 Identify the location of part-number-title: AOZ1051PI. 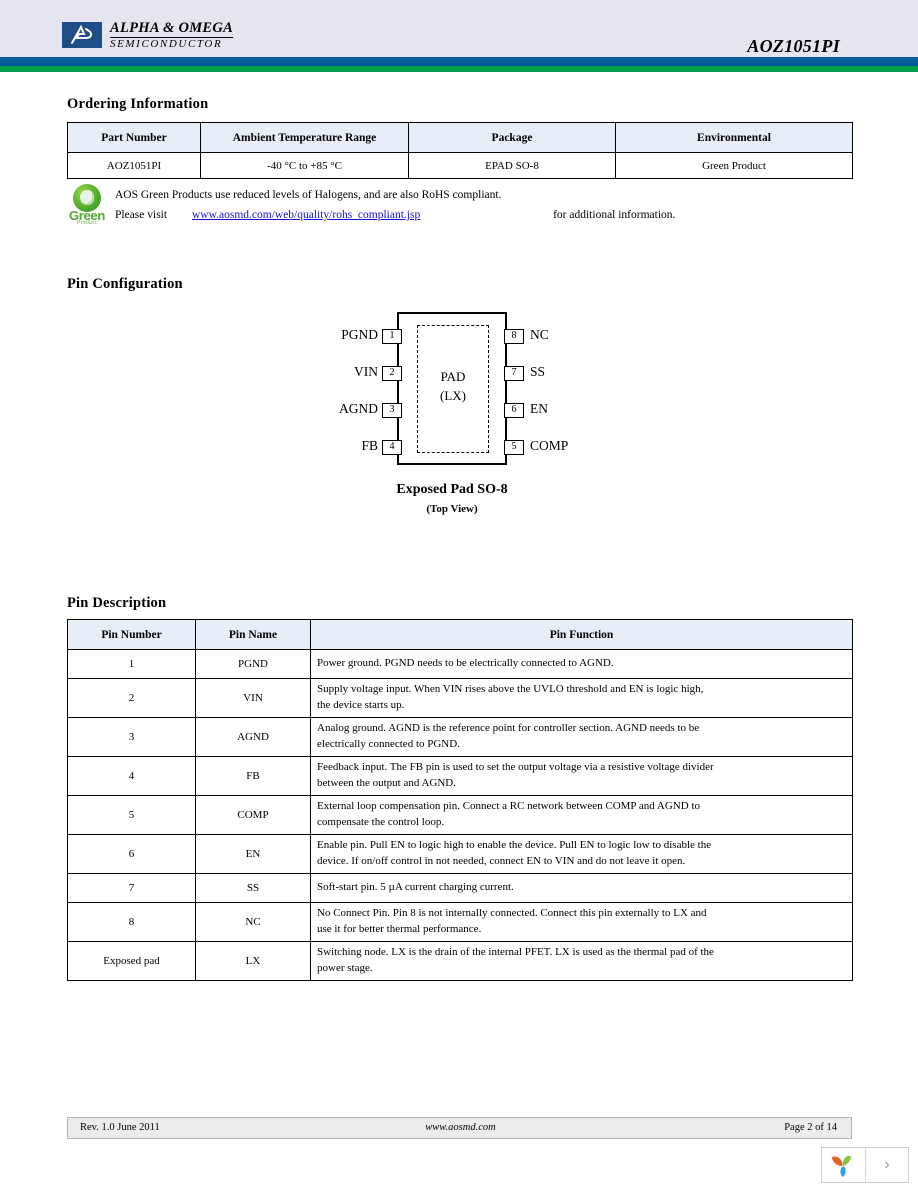
(793, 46).